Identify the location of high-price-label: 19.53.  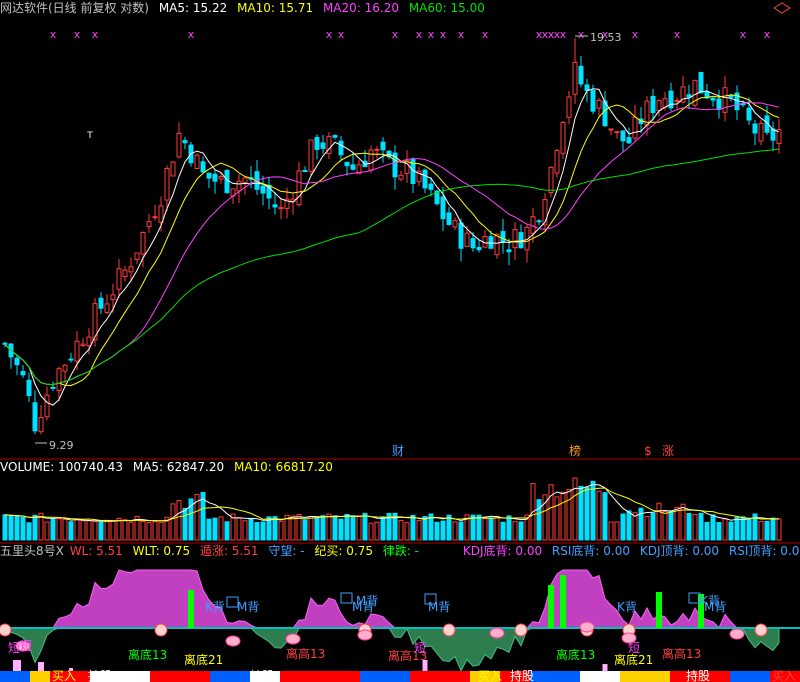
(606, 37).